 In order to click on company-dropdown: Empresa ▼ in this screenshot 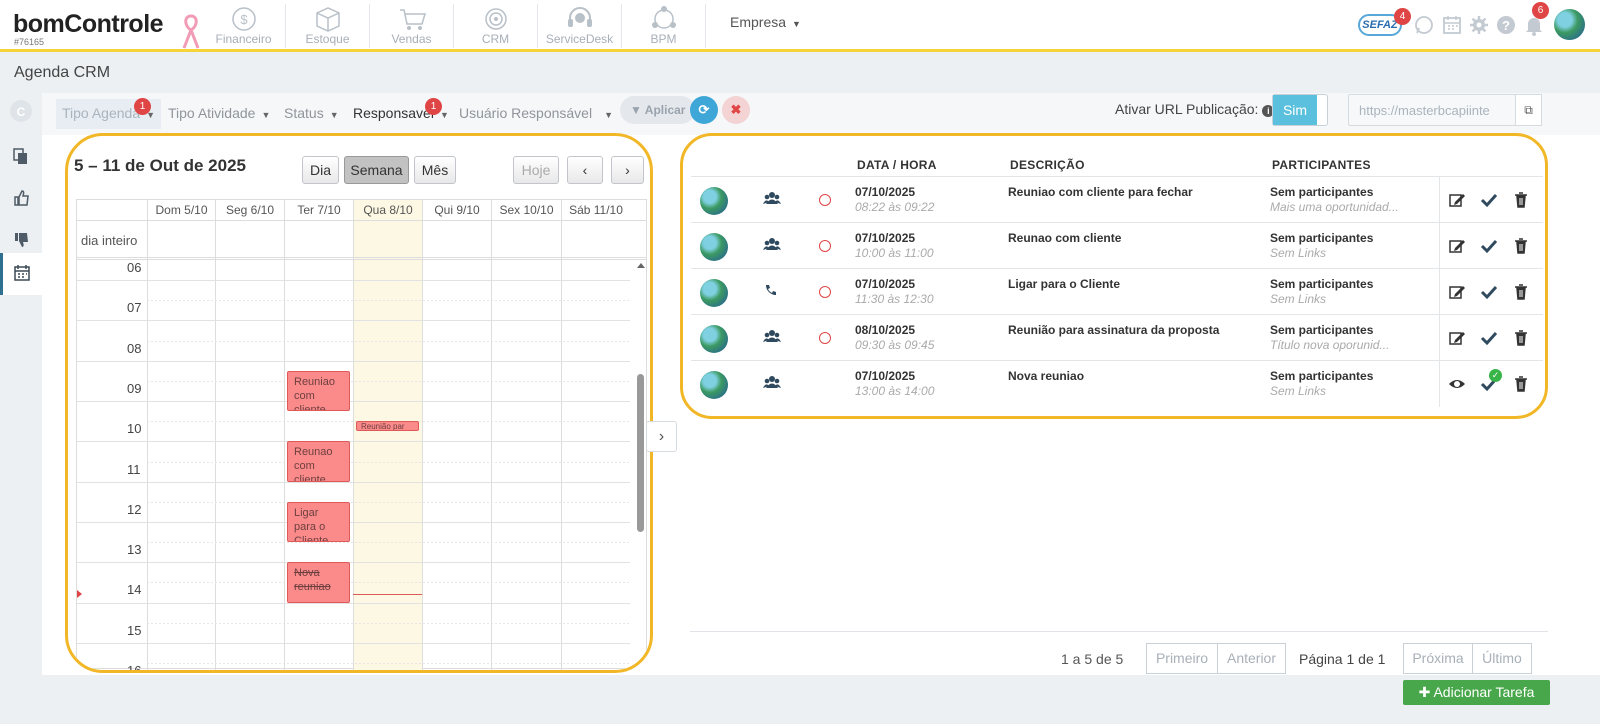, I will do `click(765, 22)`.